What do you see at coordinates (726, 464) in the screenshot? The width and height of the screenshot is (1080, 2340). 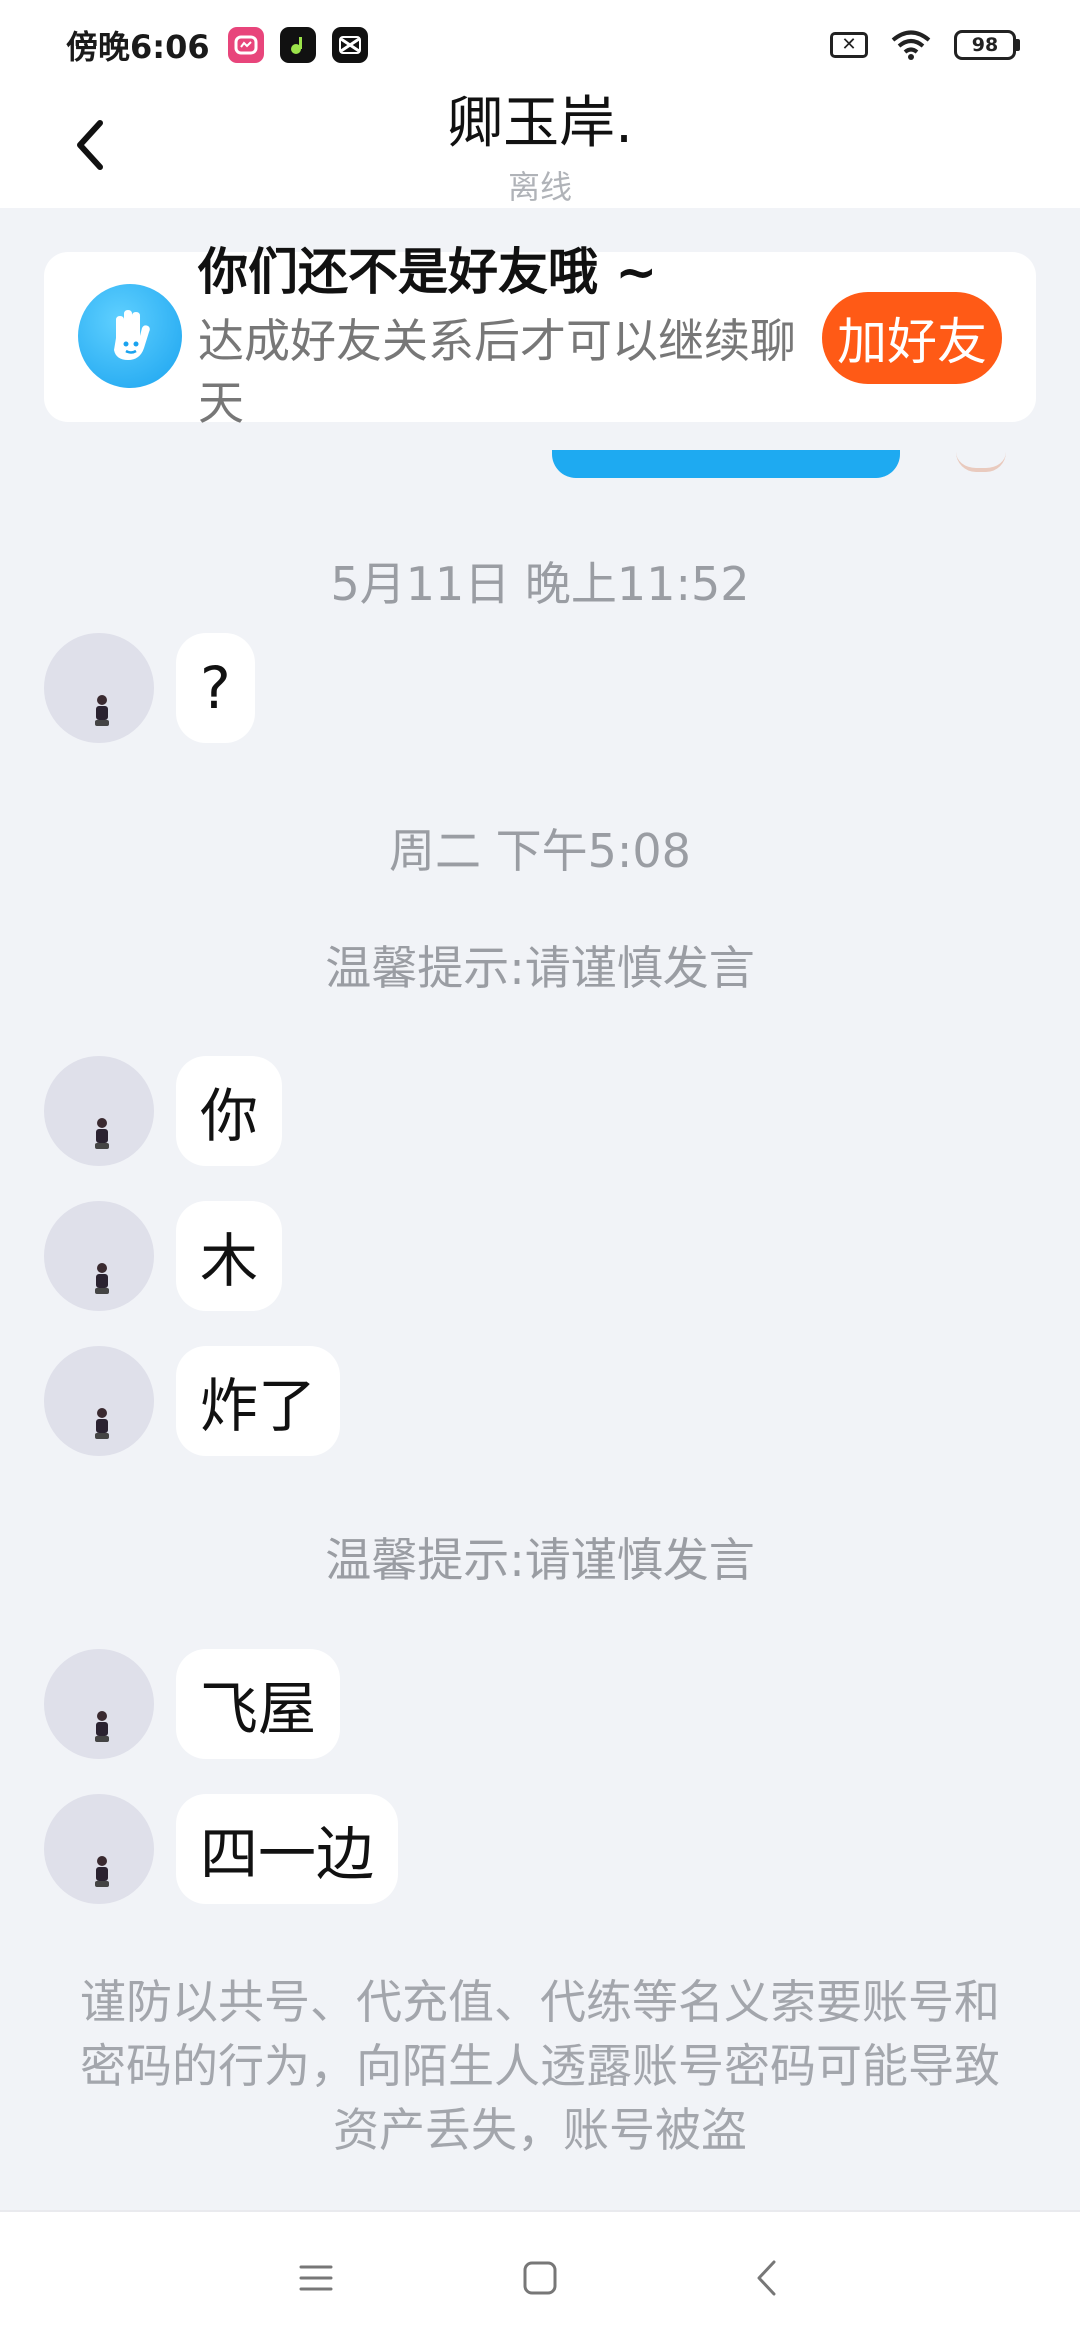 I see `partial-sent-bubble` at bounding box center [726, 464].